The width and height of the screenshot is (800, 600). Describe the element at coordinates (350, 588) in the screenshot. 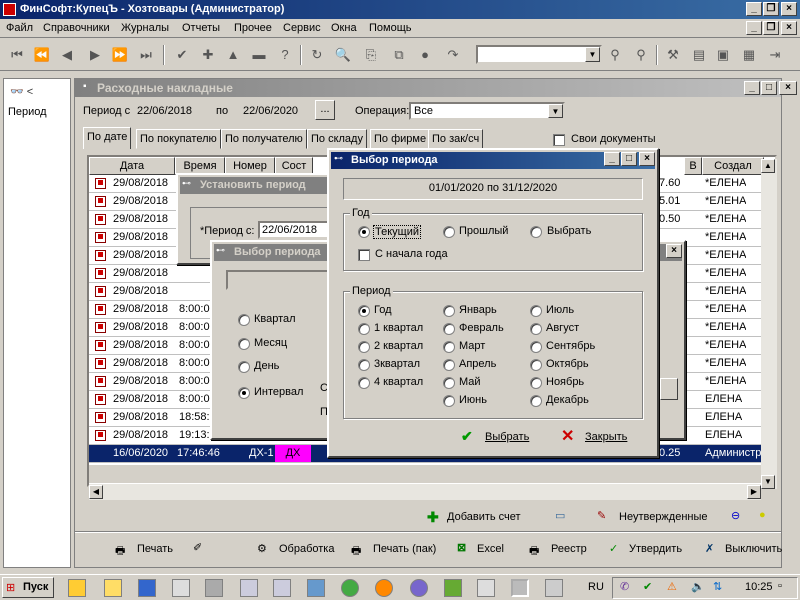

I see `chrome-icon` at that location.